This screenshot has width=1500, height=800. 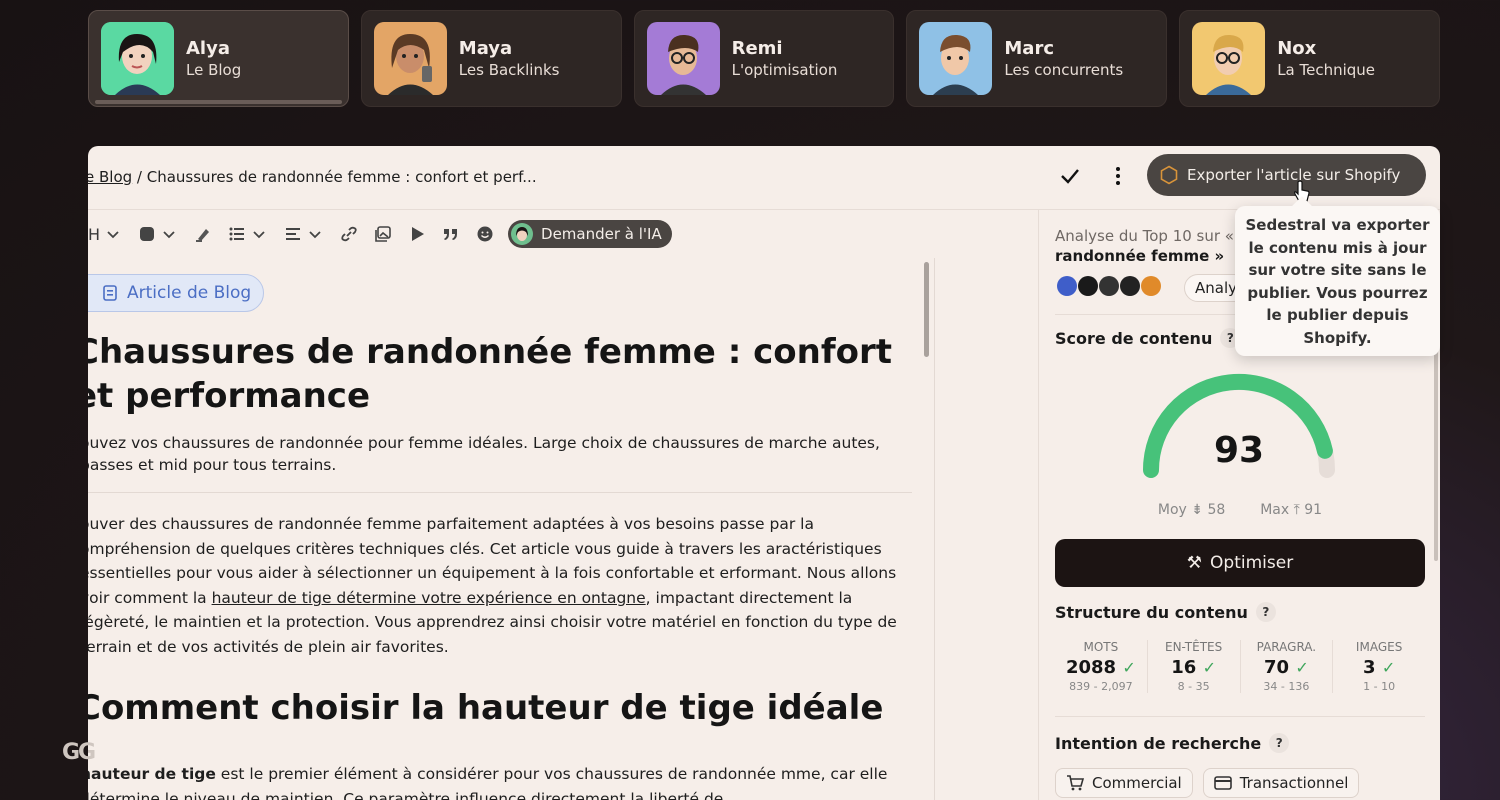 I want to click on magic-wand-icon: ⚒, so click(x=1194, y=563).